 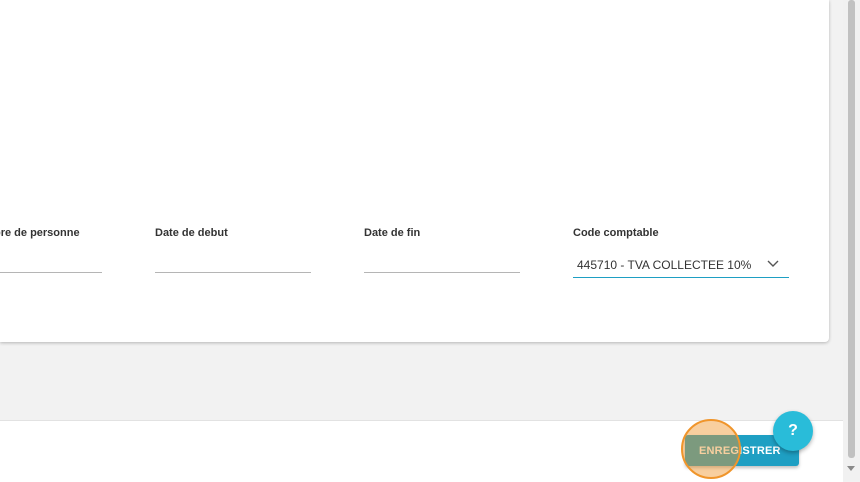 I want to click on scroll-down-arrow-icon, so click(x=851, y=468).